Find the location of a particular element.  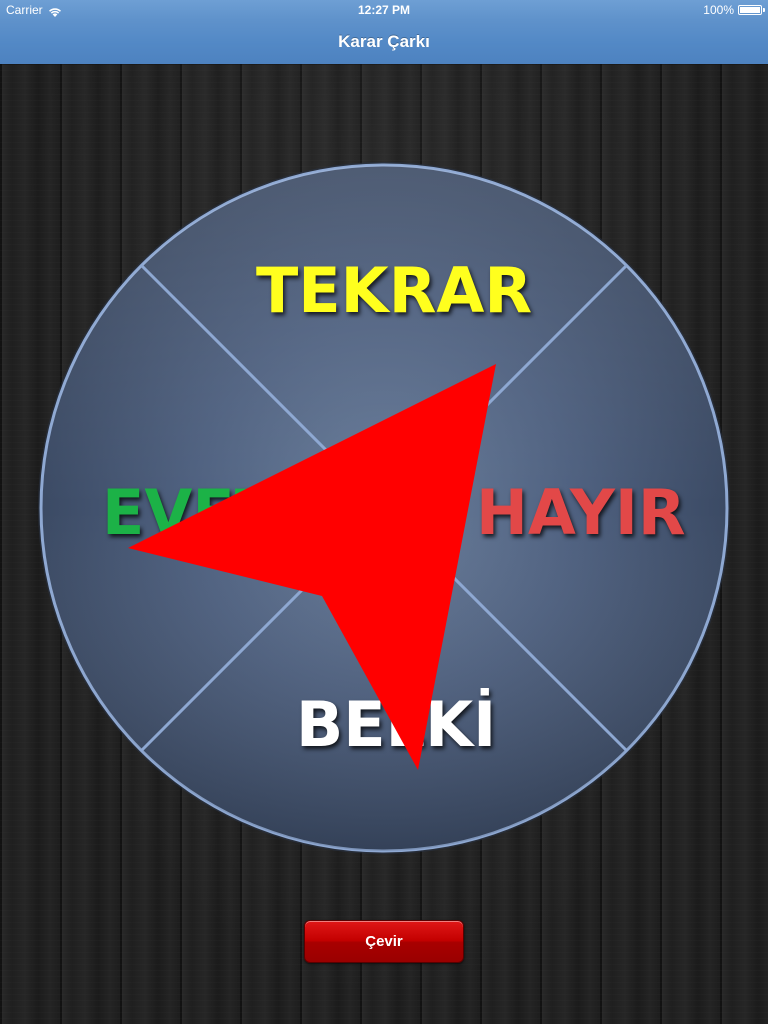

battery-icon is located at coordinates (751, 10).